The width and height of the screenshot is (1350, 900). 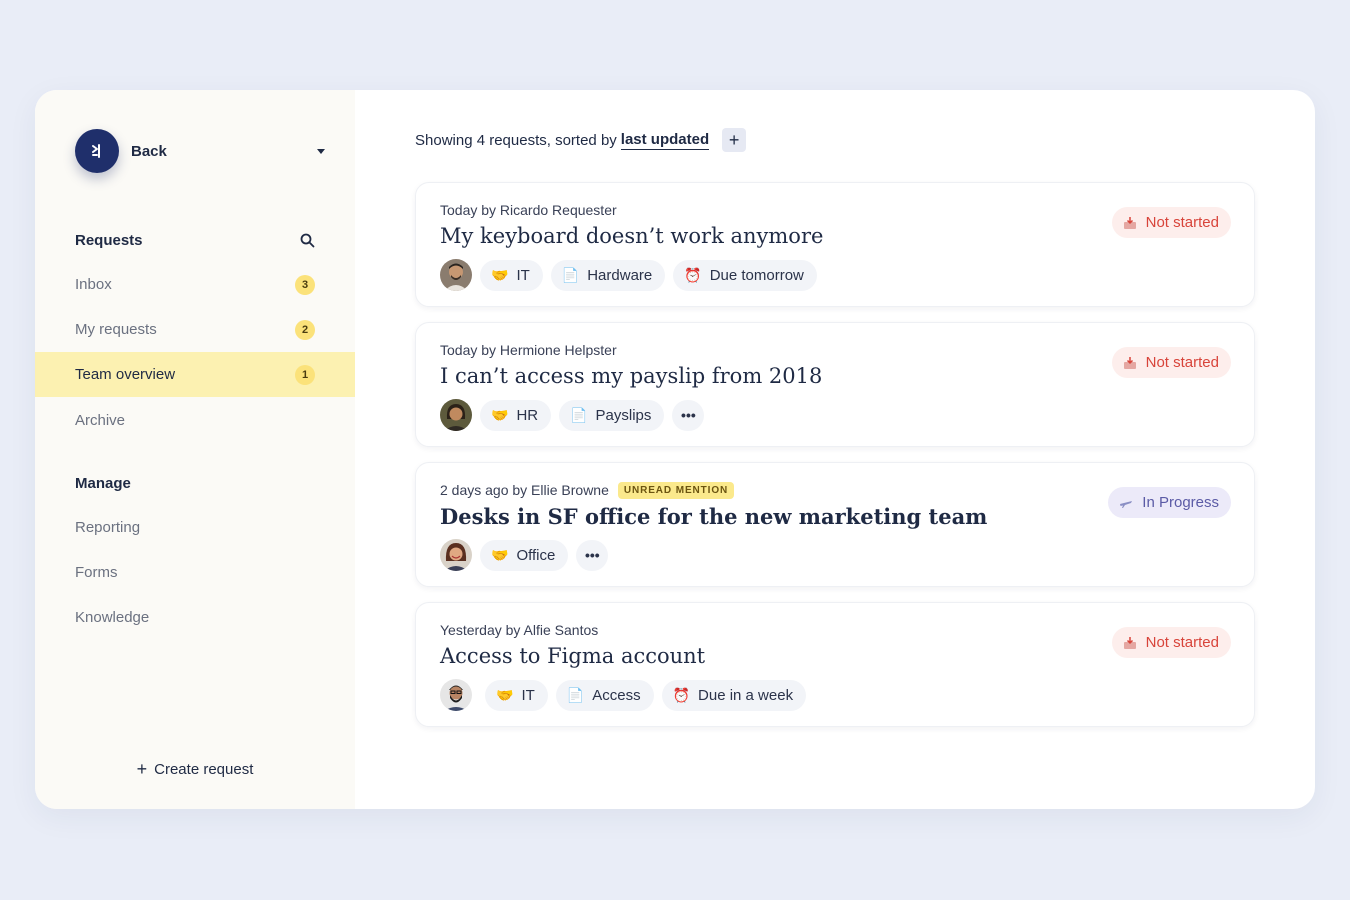 What do you see at coordinates (676, 490) in the screenshot?
I see `unread-mention-badge: UNREAD MENTION` at bounding box center [676, 490].